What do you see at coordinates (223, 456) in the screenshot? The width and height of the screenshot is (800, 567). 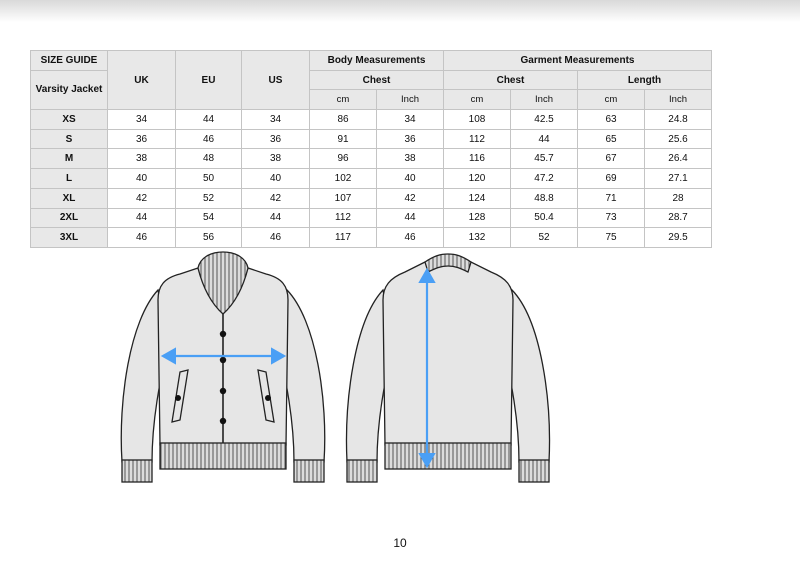 I see `front-waistband` at bounding box center [223, 456].